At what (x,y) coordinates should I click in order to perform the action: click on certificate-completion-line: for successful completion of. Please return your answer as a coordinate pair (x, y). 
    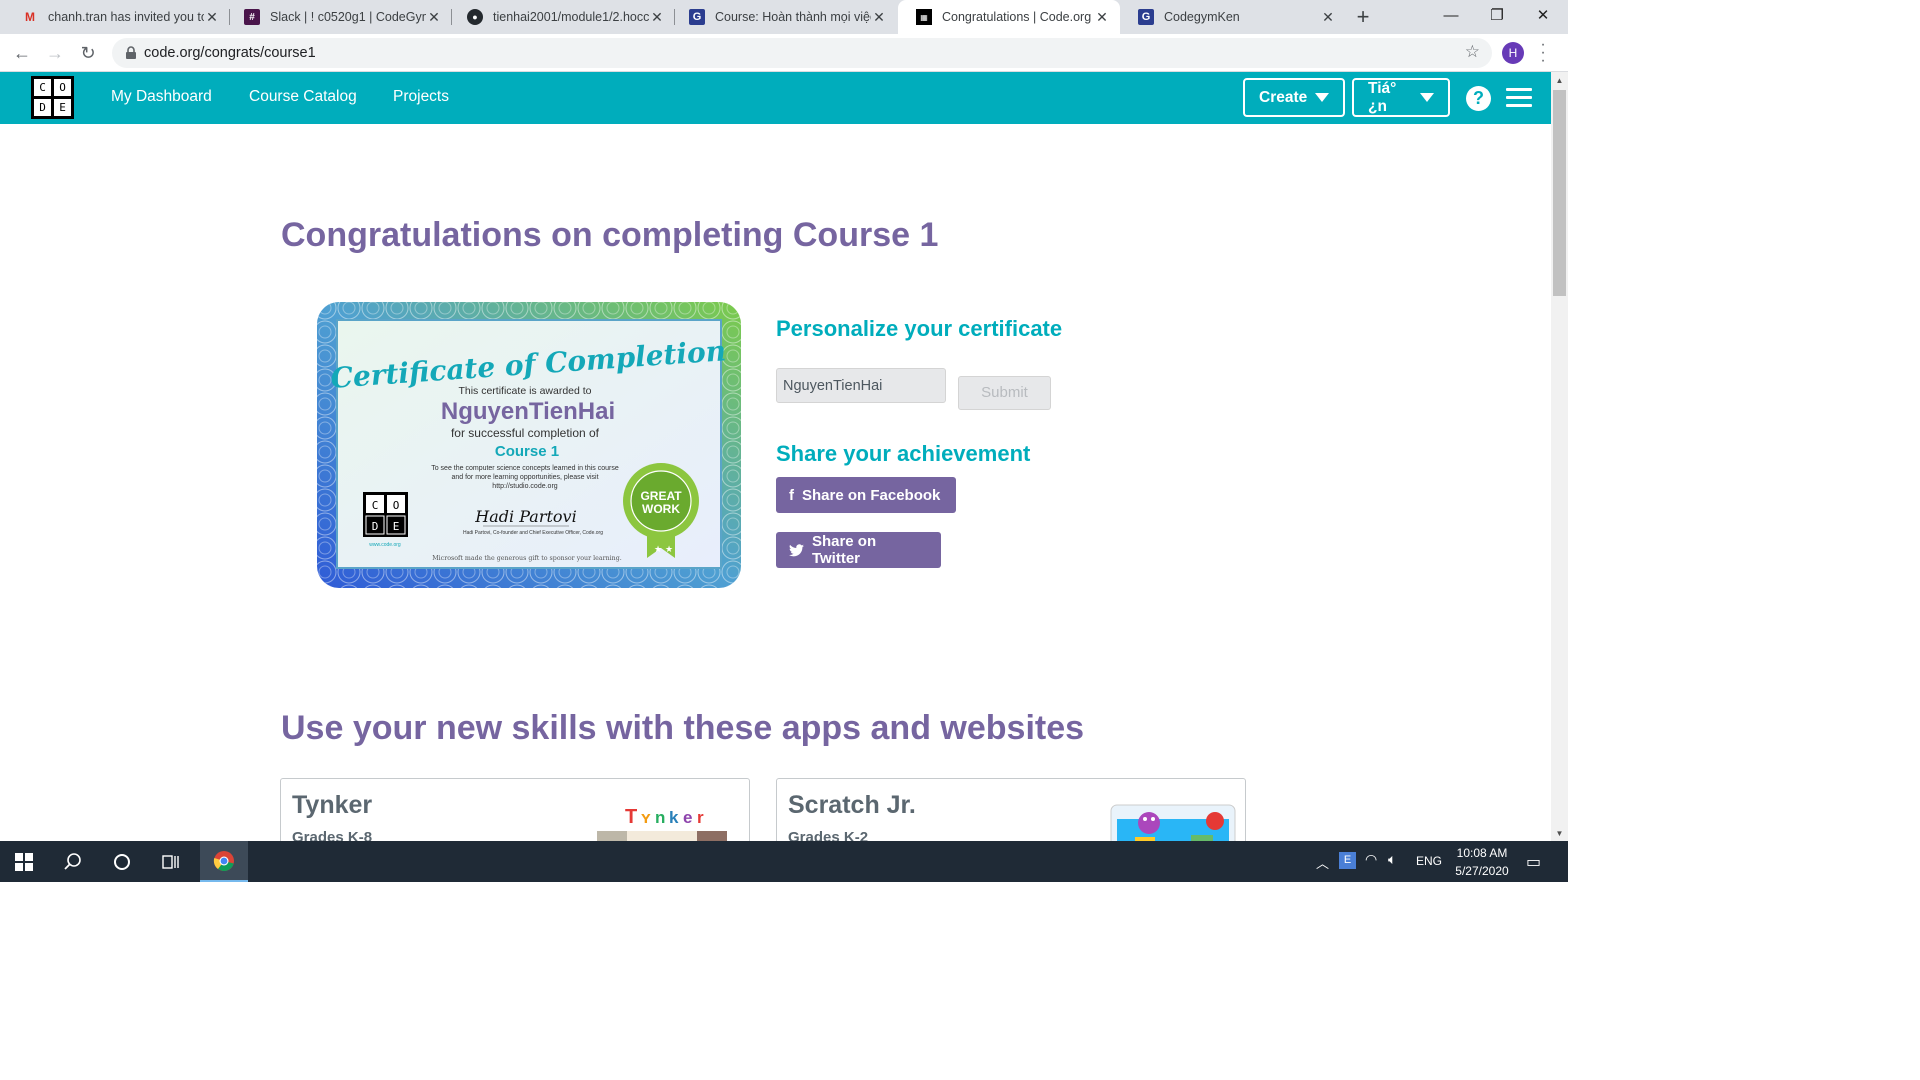
    Looking at the image, I should click on (525, 433).